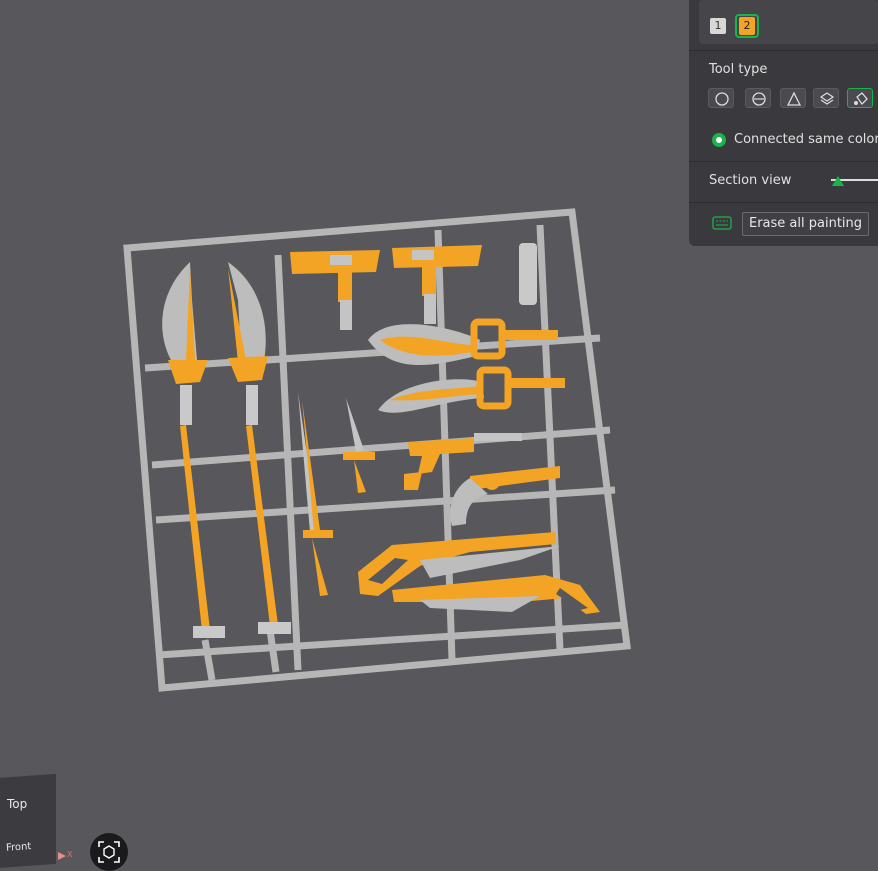  I want to click on section-view-label: Section view, so click(750, 180).